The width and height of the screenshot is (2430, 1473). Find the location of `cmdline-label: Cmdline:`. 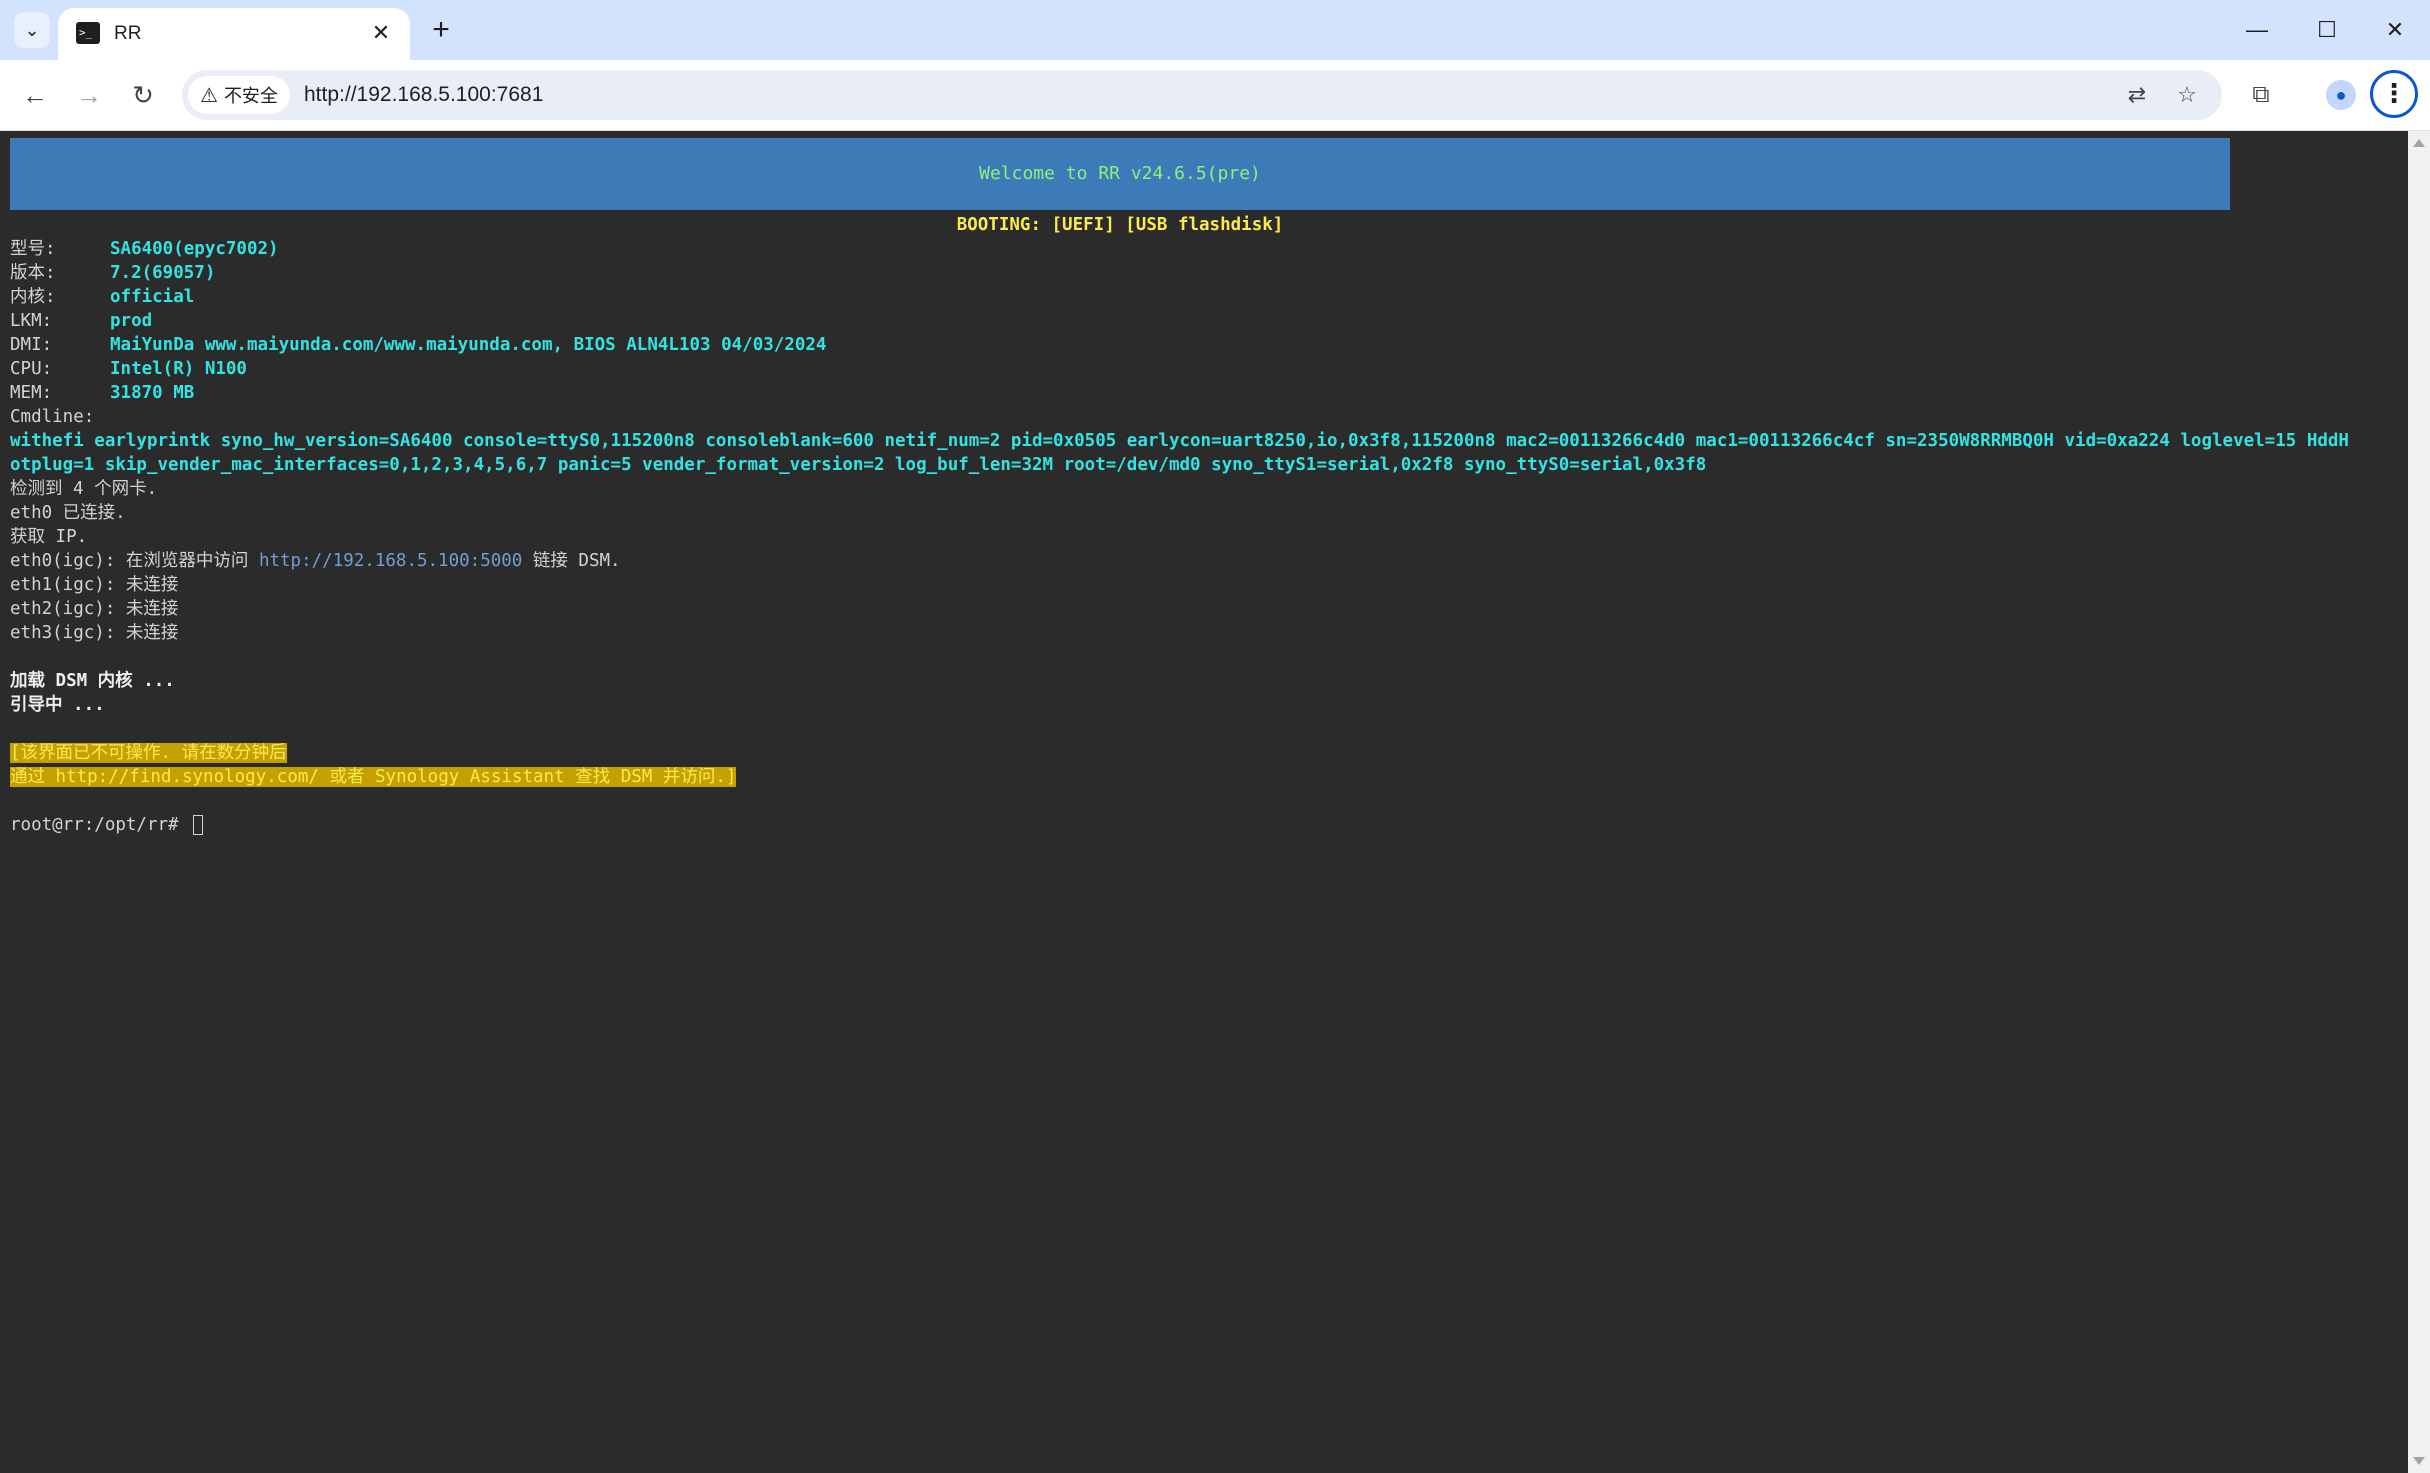

cmdline-label: Cmdline: is located at coordinates (52, 417).